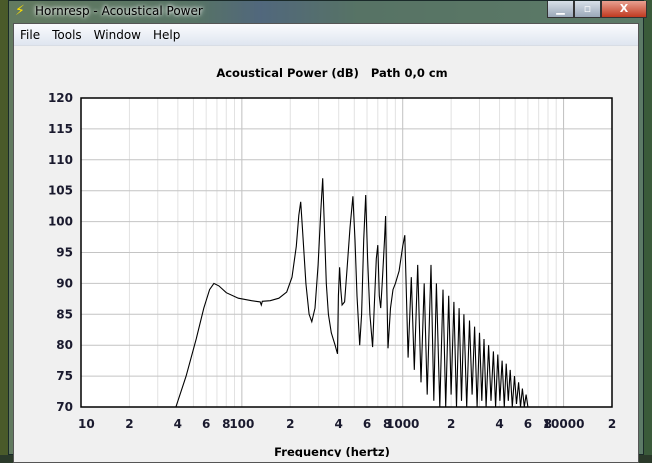 The width and height of the screenshot is (652, 463). I want to click on y-tick-label: 100, so click(60, 222).